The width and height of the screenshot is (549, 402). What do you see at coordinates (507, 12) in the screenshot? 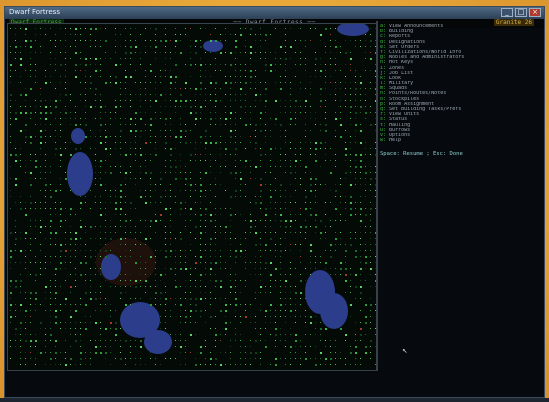
I see `minimize-button: _` at bounding box center [507, 12].